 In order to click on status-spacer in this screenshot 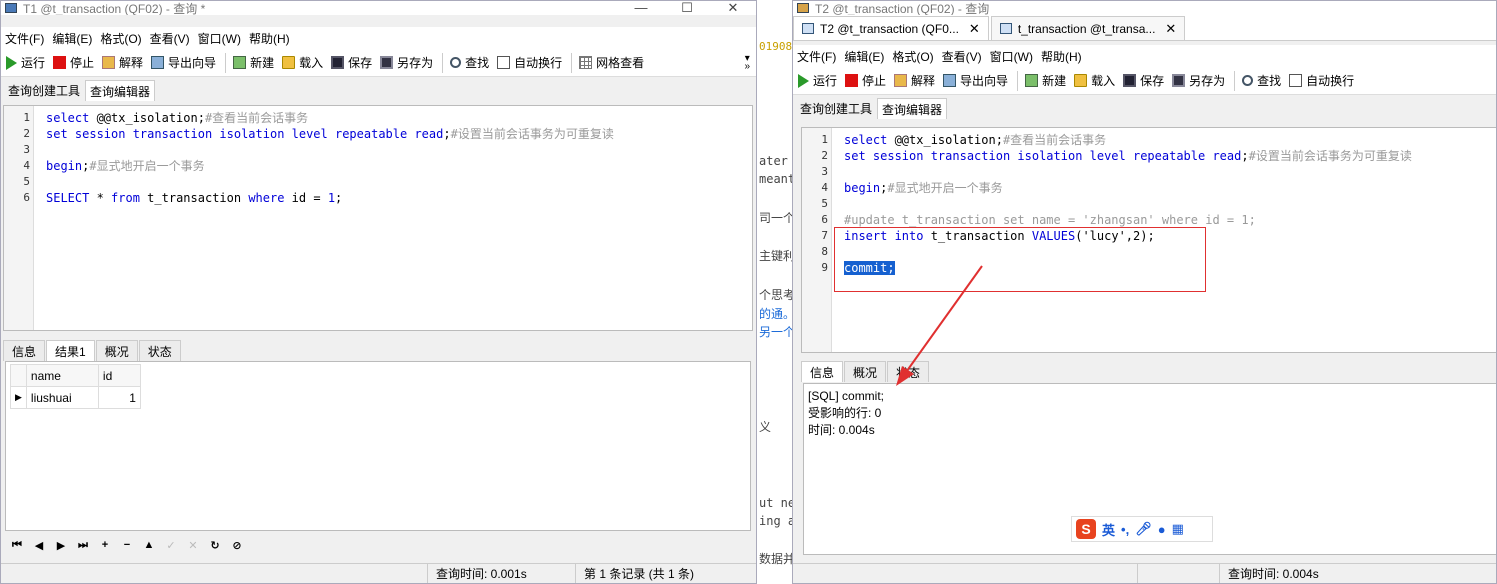, I will do `click(1178, 573)`.